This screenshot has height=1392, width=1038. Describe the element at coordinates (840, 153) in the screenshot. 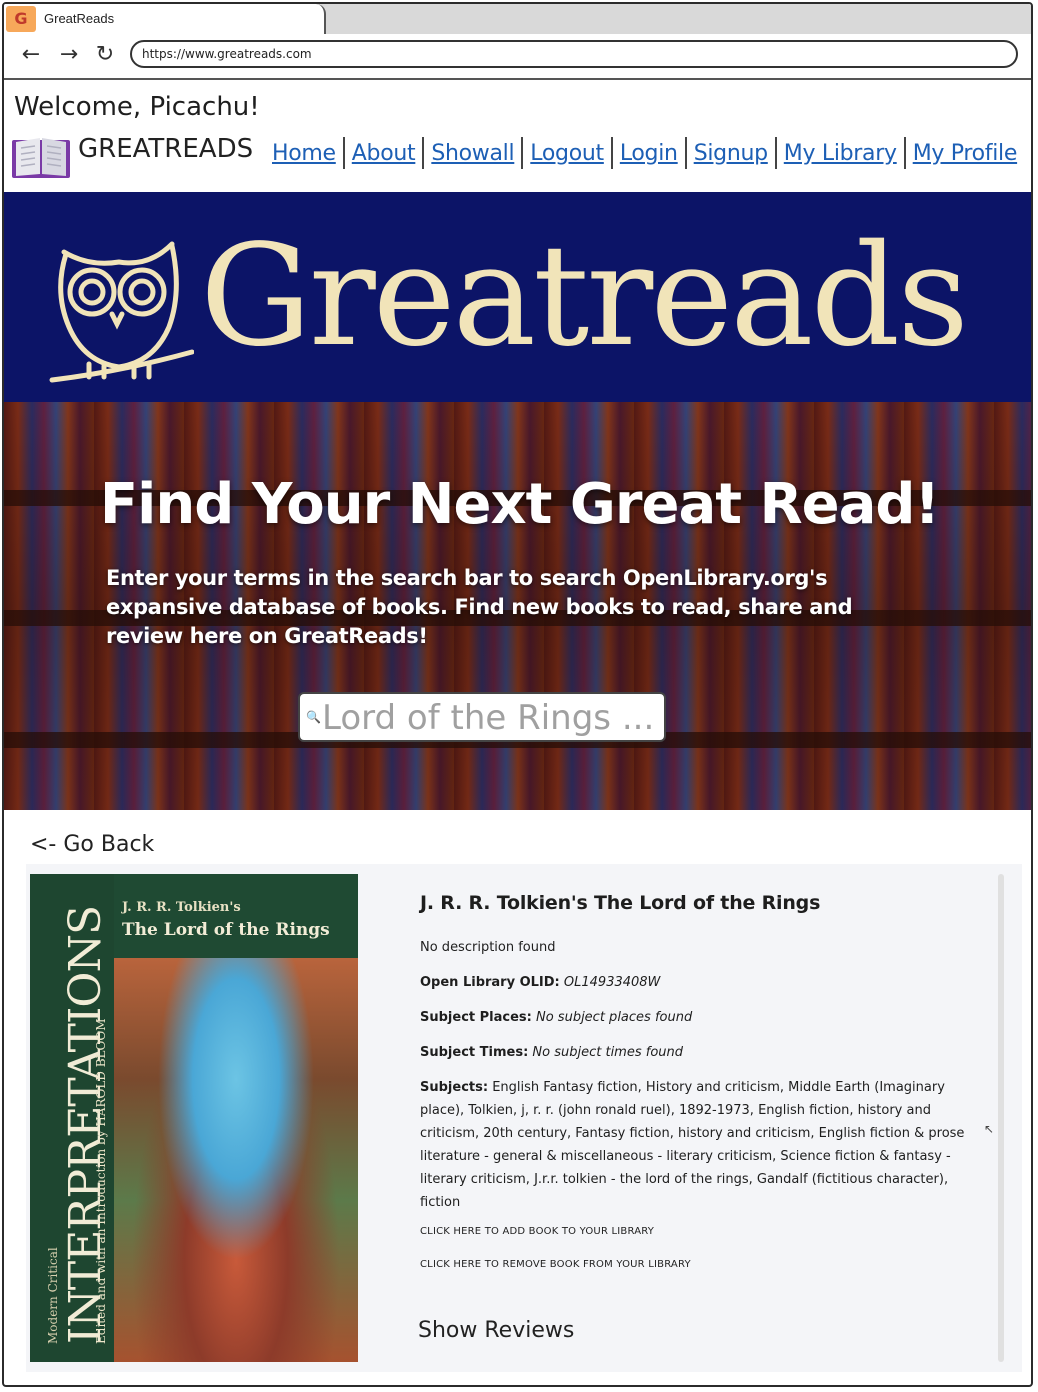

I see `nav-link-my-library: My Library` at that location.